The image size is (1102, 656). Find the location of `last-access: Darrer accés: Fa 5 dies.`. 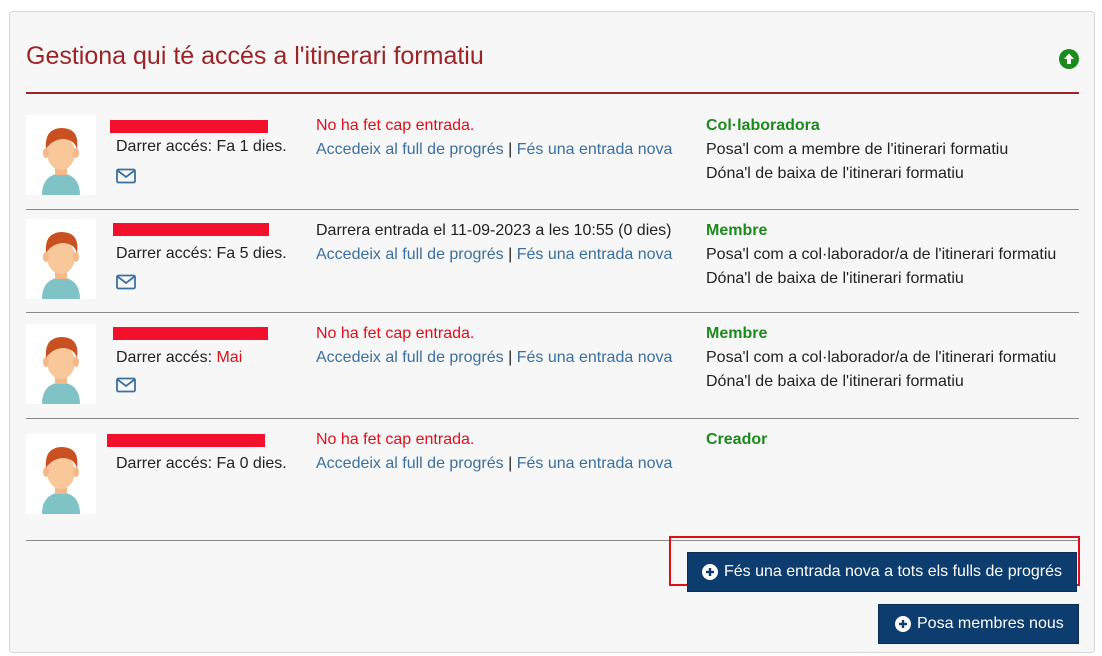

last-access: Darrer accés: Fa 5 dies. is located at coordinates (201, 253).